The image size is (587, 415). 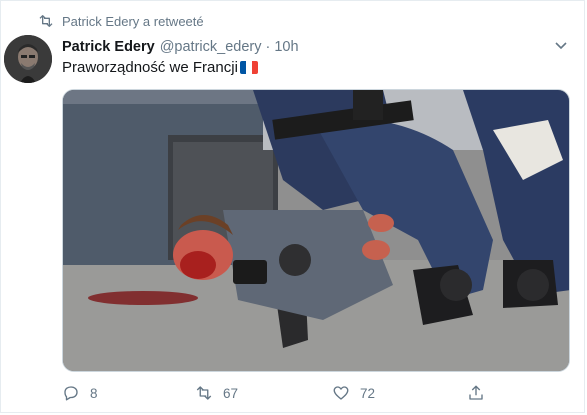 I want to click on author-handle: @patrick_edery, so click(x=211, y=47).